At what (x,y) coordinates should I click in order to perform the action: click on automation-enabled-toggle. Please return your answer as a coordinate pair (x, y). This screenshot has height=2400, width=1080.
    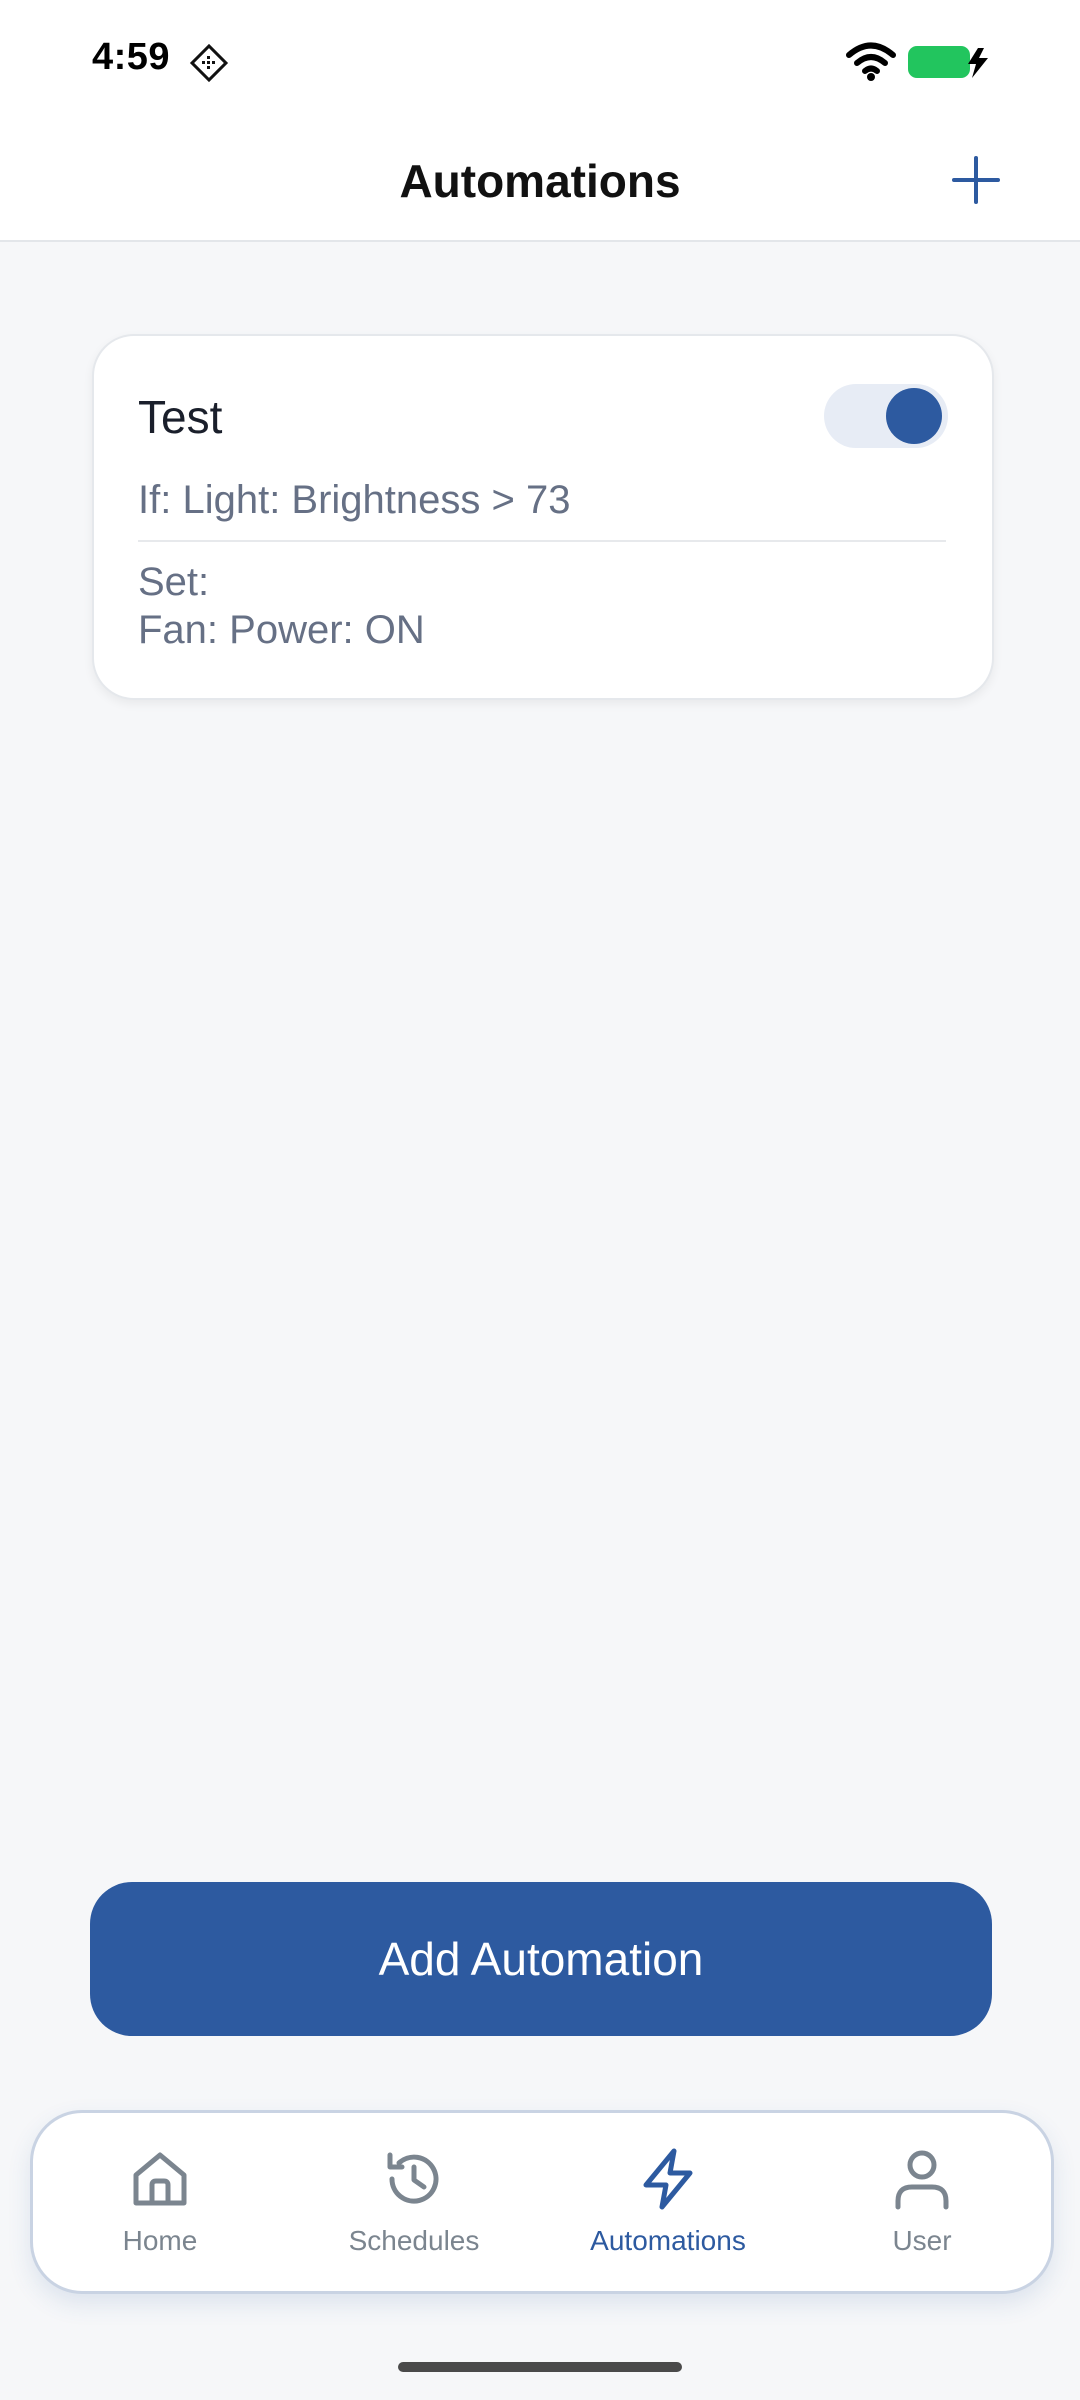
    Looking at the image, I should click on (886, 416).